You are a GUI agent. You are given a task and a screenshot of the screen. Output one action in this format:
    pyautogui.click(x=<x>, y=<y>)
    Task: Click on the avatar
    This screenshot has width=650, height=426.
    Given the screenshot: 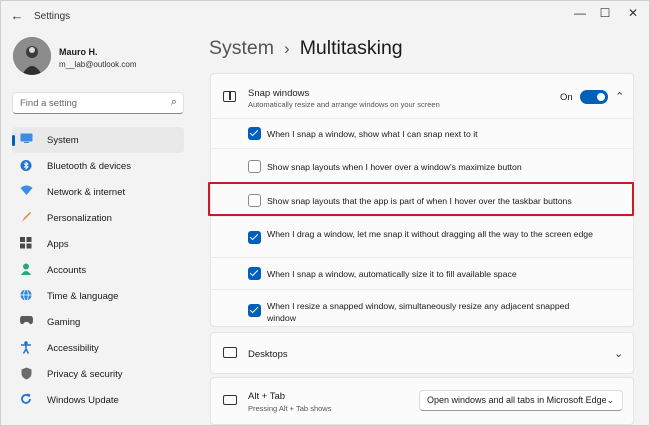 What is the action you would take?
    pyautogui.click(x=32, y=56)
    